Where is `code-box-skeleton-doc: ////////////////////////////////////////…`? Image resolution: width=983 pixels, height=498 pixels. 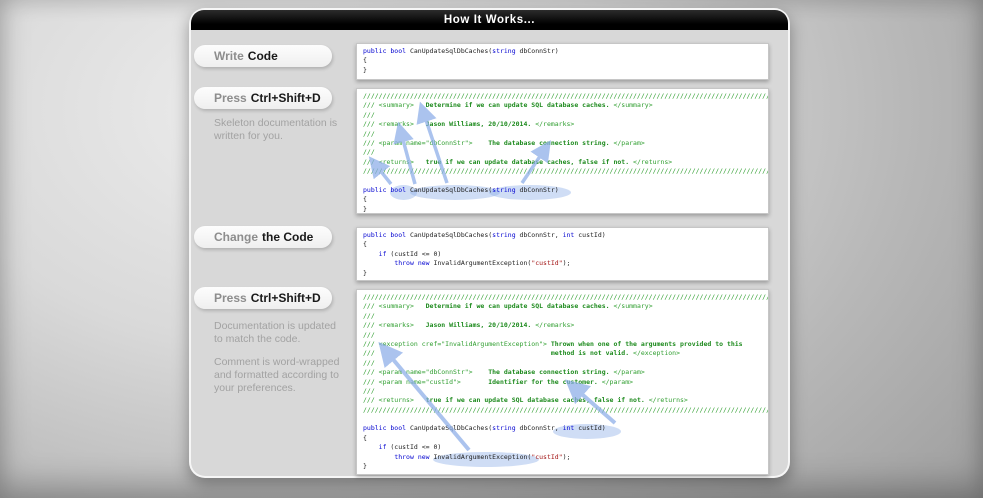 code-box-skeleton-doc: ////////////////////////////////////////… is located at coordinates (562, 151).